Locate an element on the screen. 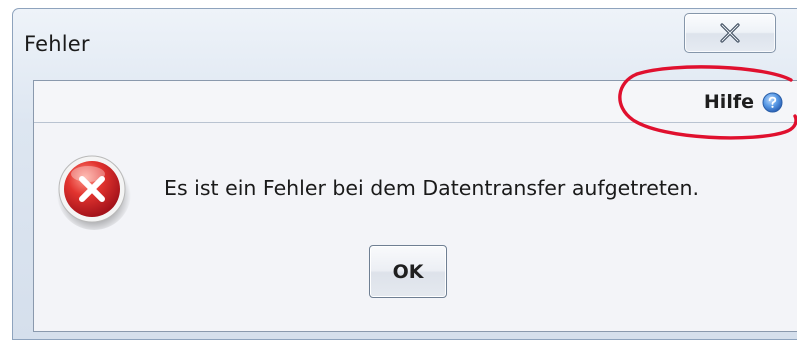 The width and height of the screenshot is (797, 340). help-question-icon is located at coordinates (772, 102).